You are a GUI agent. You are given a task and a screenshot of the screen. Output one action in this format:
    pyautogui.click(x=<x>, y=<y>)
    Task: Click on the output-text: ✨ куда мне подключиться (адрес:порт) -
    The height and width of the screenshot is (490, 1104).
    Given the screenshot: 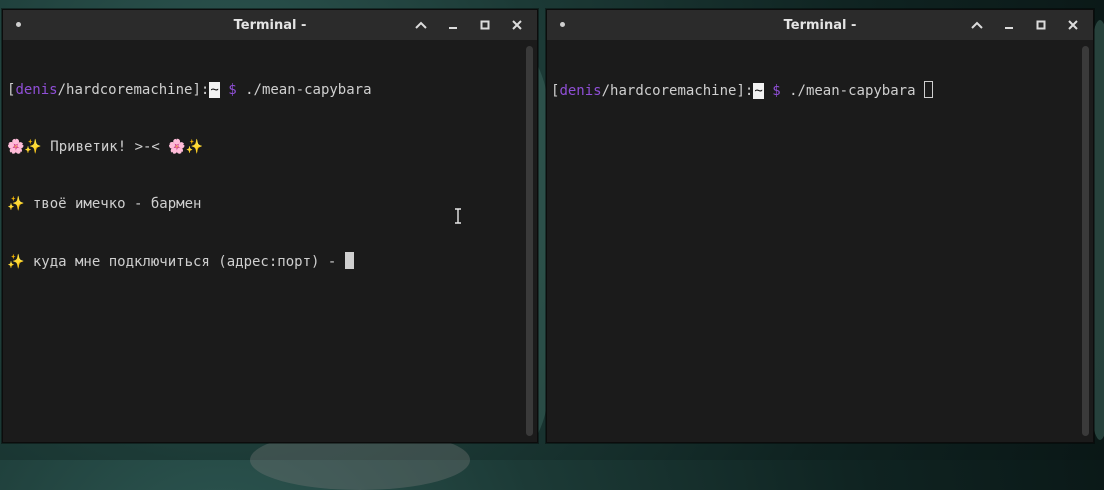 What is the action you would take?
    pyautogui.click(x=176, y=262)
    